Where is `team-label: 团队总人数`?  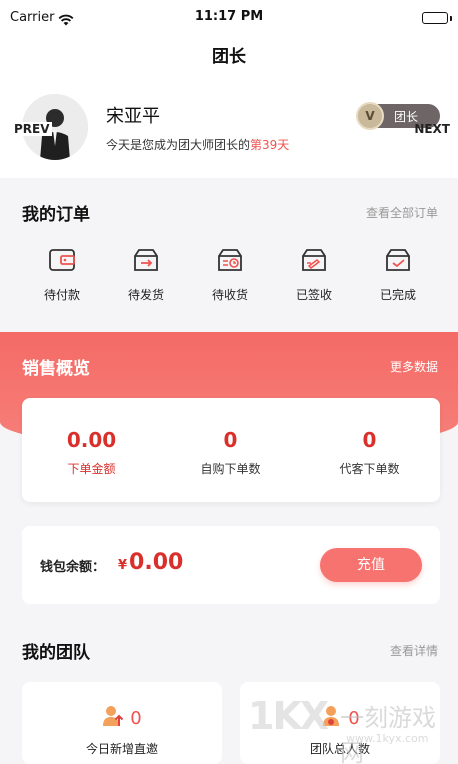 team-label: 团队总人数 is located at coordinates (339, 749).